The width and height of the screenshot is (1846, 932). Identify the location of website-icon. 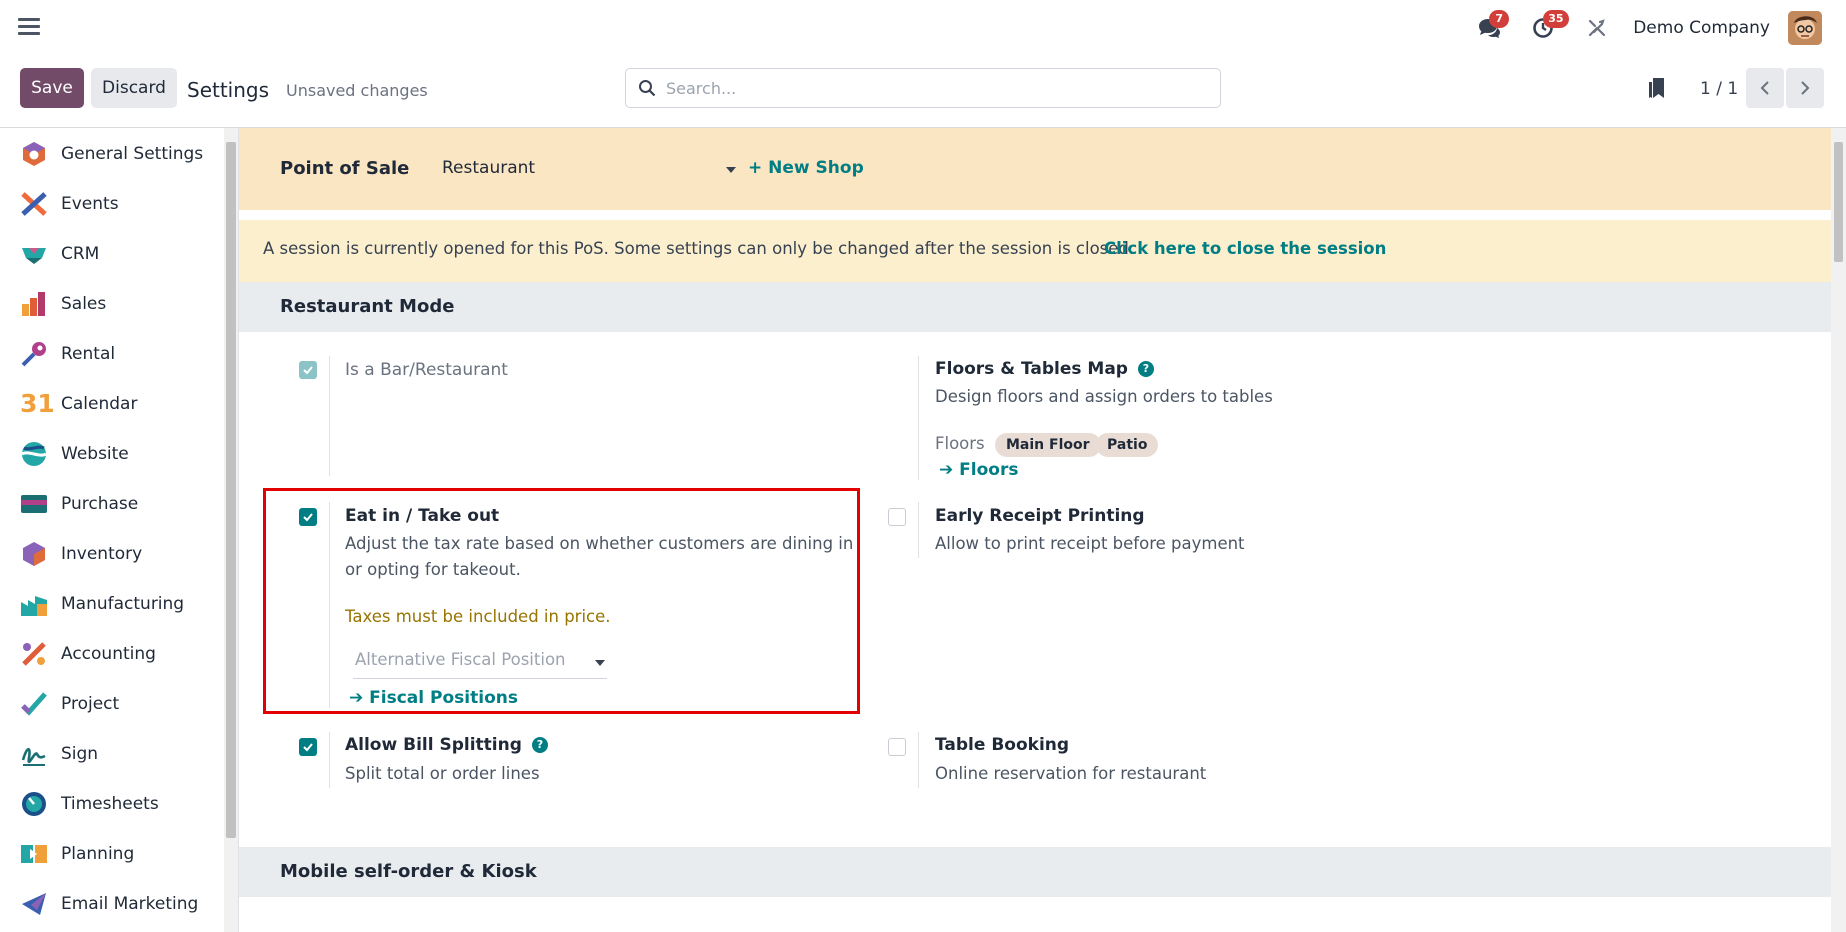
(34, 454).